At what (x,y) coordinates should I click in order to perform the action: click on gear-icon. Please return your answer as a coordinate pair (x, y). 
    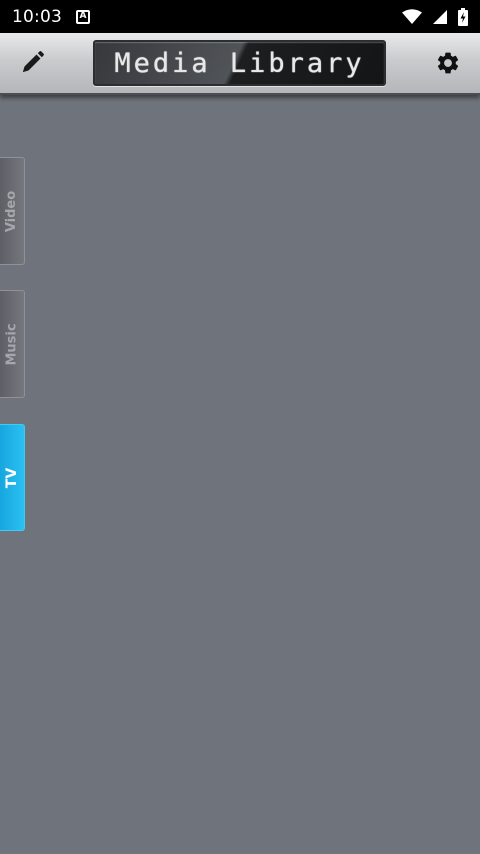
    Looking at the image, I should click on (448, 63).